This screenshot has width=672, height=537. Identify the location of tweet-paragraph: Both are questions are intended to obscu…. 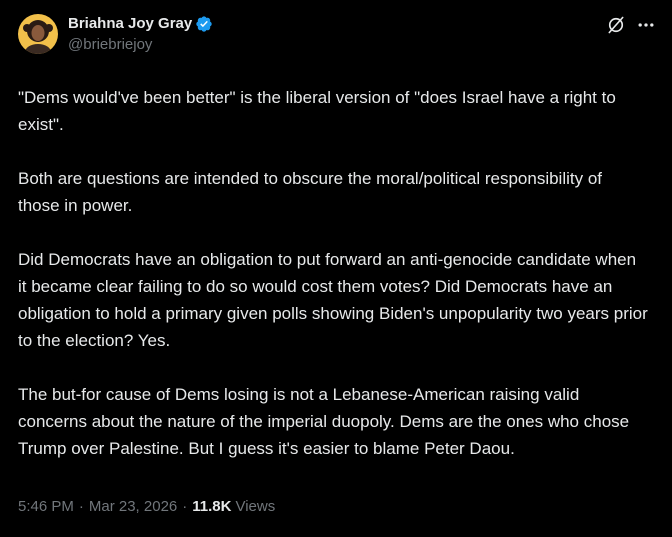
(310, 192).